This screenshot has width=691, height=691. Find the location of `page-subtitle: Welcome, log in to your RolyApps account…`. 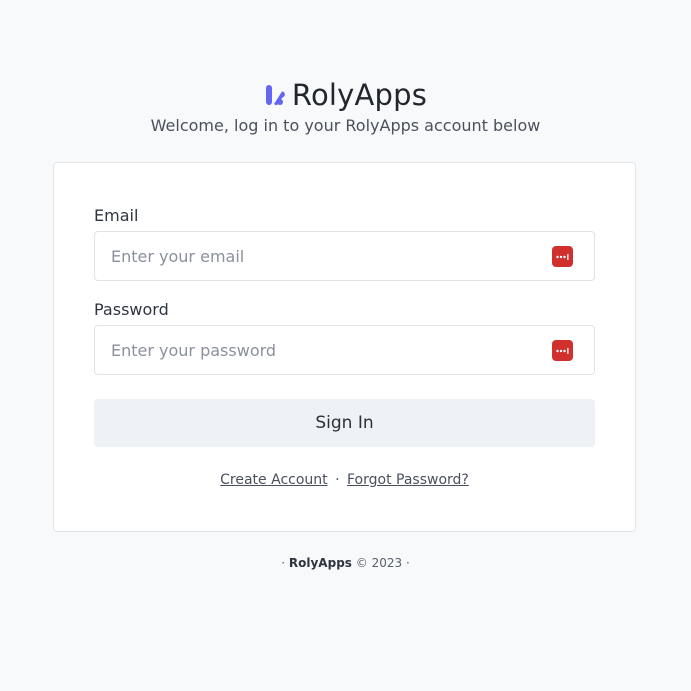

page-subtitle: Welcome, log in to your RolyApps account… is located at coordinates (345, 125).